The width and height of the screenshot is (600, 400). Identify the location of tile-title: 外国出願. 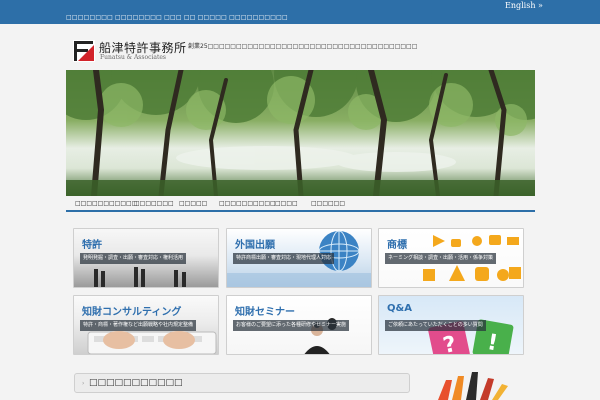
(255, 245).